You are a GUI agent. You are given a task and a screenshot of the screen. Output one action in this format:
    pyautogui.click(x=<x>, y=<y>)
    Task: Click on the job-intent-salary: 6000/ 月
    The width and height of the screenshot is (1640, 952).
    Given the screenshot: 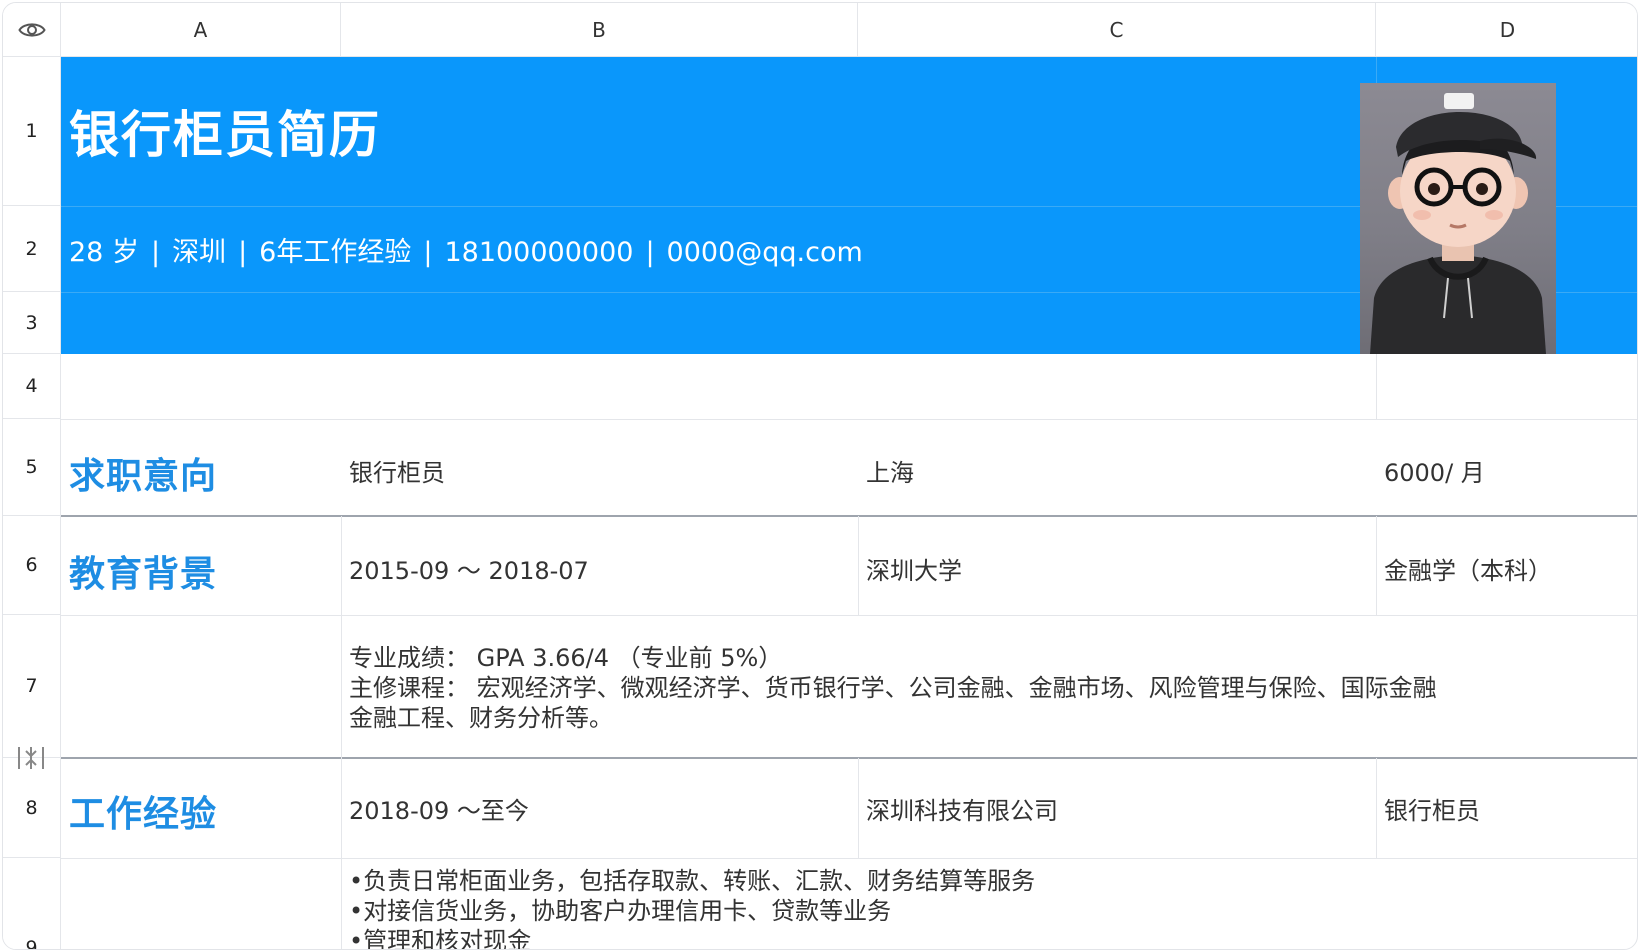 What is the action you would take?
    pyautogui.click(x=1434, y=470)
    